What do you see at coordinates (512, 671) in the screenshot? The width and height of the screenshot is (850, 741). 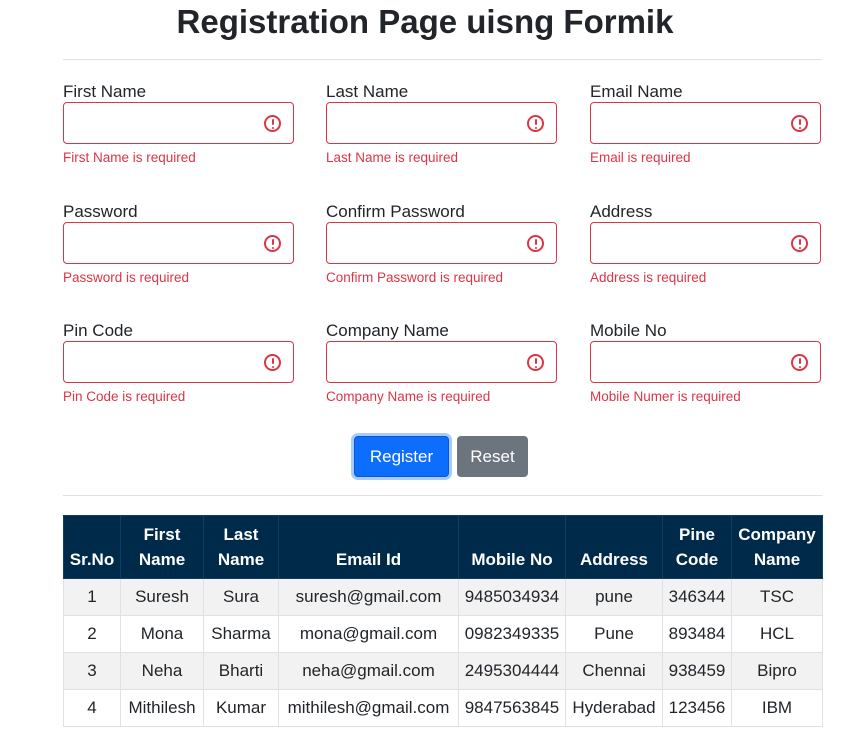 I see `cell-mobile-no: 2495304444` at bounding box center [512, 671].